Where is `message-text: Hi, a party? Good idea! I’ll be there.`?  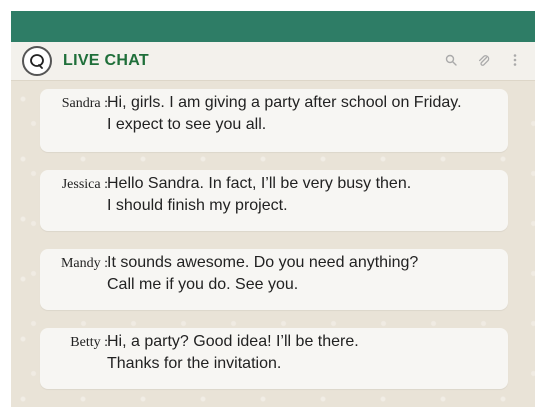
message-text: Hi, a party? Good idea! I’ll be there. is located at coordinates (233, 341).